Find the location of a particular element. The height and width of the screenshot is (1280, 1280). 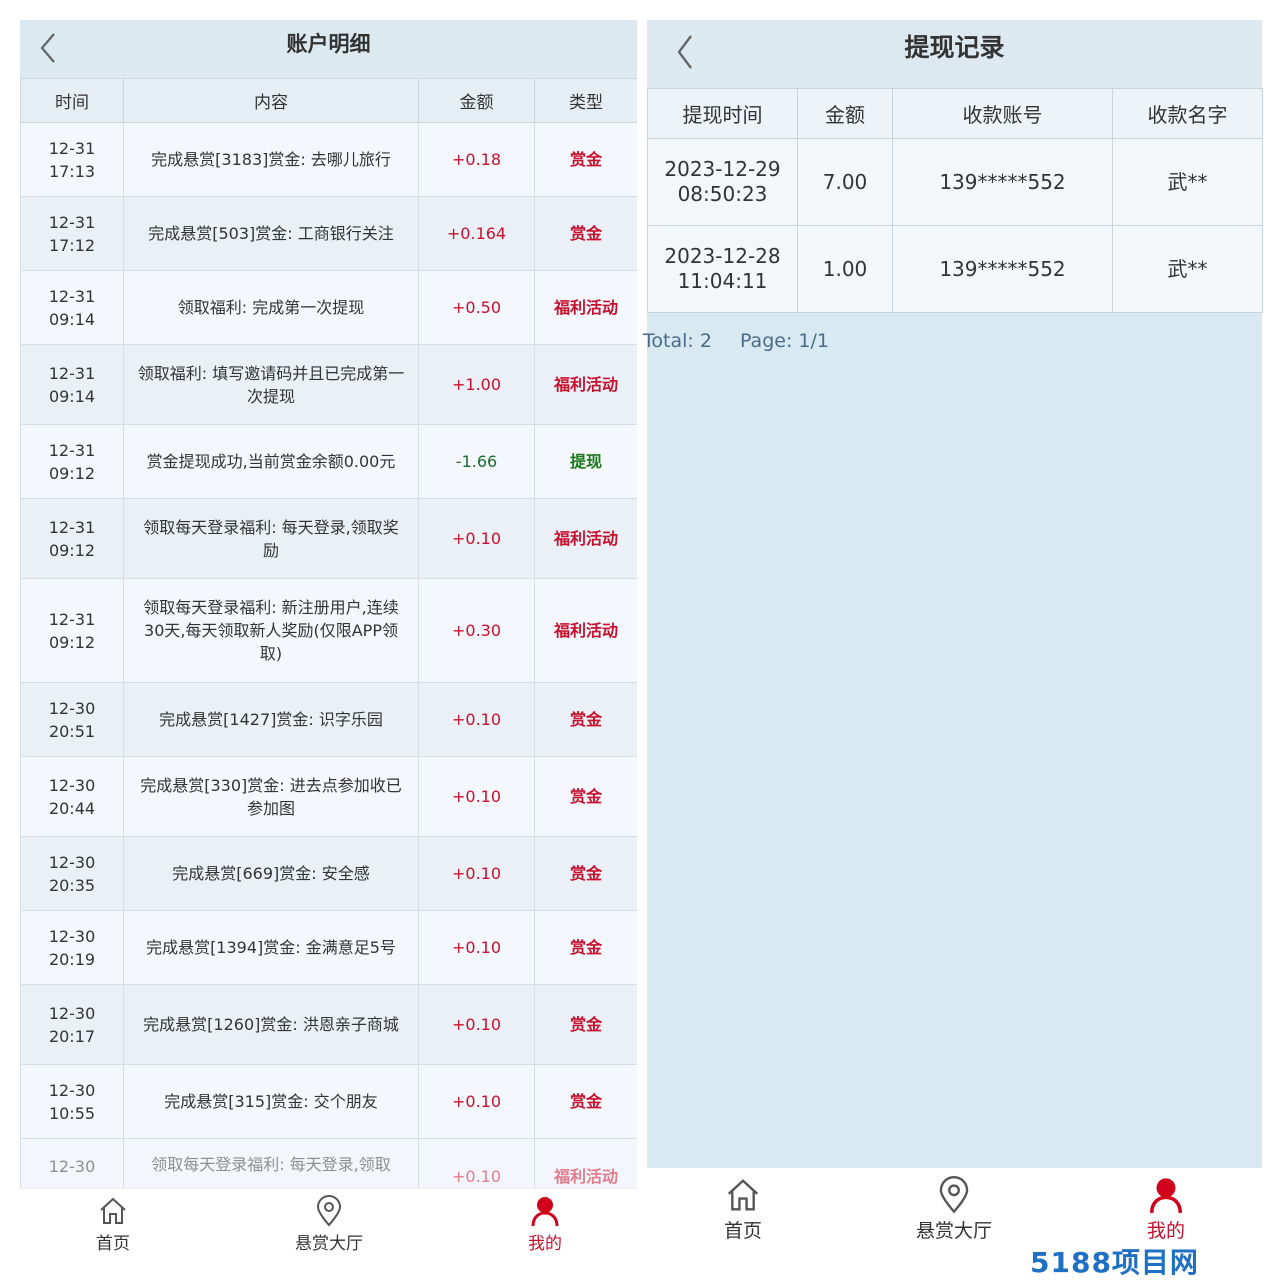

header-bar: 账户明细 is located at coordinates (328, 49).